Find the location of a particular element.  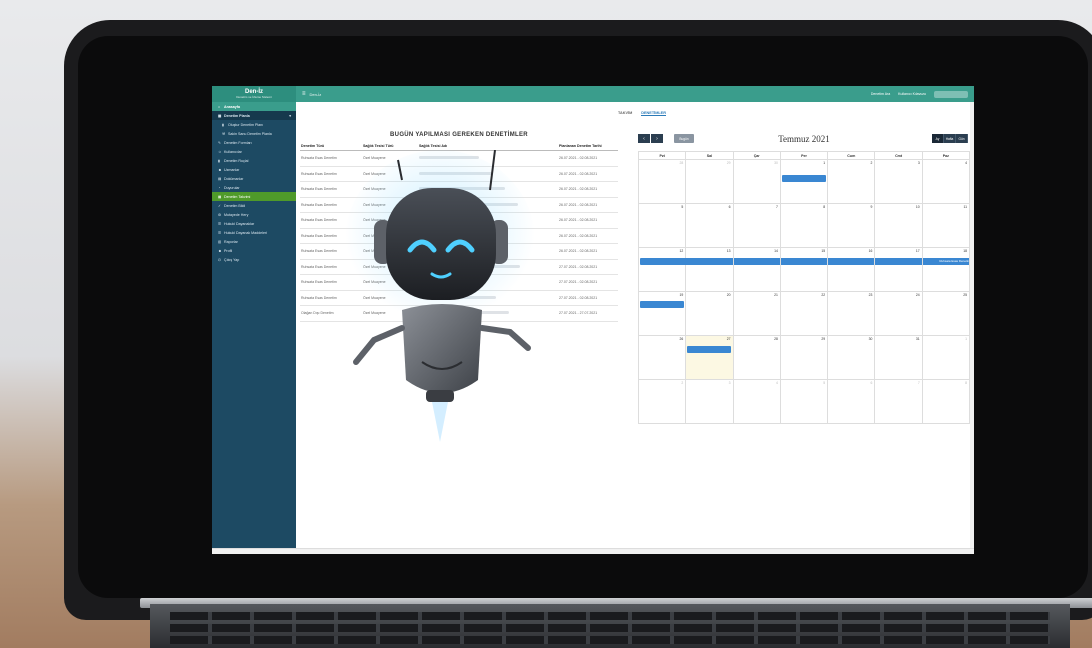

tab-calendar: TAKVİM is located at coordinates (625, 113).